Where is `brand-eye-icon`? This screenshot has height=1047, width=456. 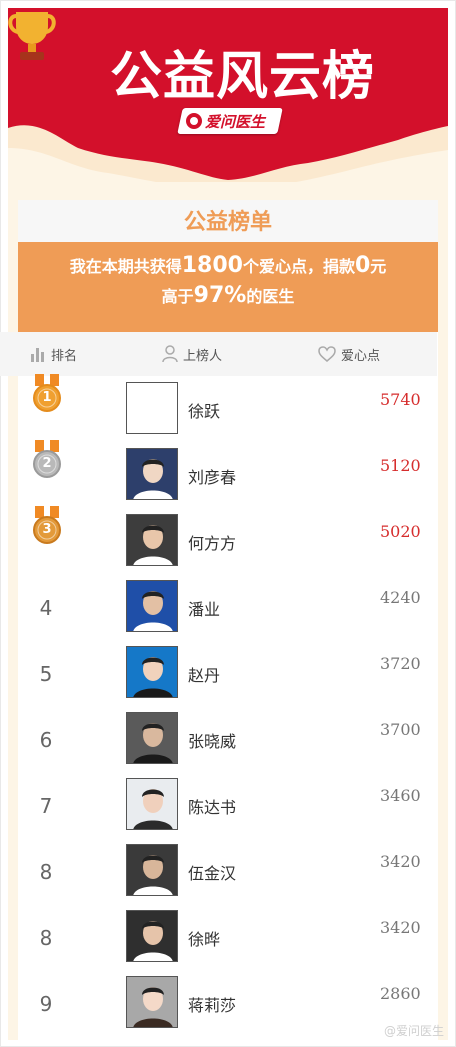 brand-eye-icon is located at coordinates (194, 121).